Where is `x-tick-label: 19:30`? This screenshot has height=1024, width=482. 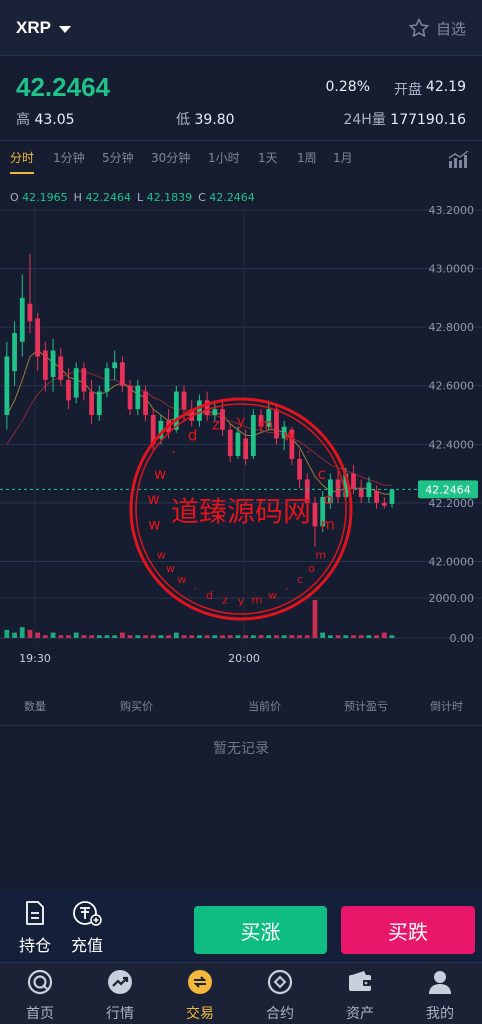 x-tick-label: 19:30 is located at coordinates (35, 658).